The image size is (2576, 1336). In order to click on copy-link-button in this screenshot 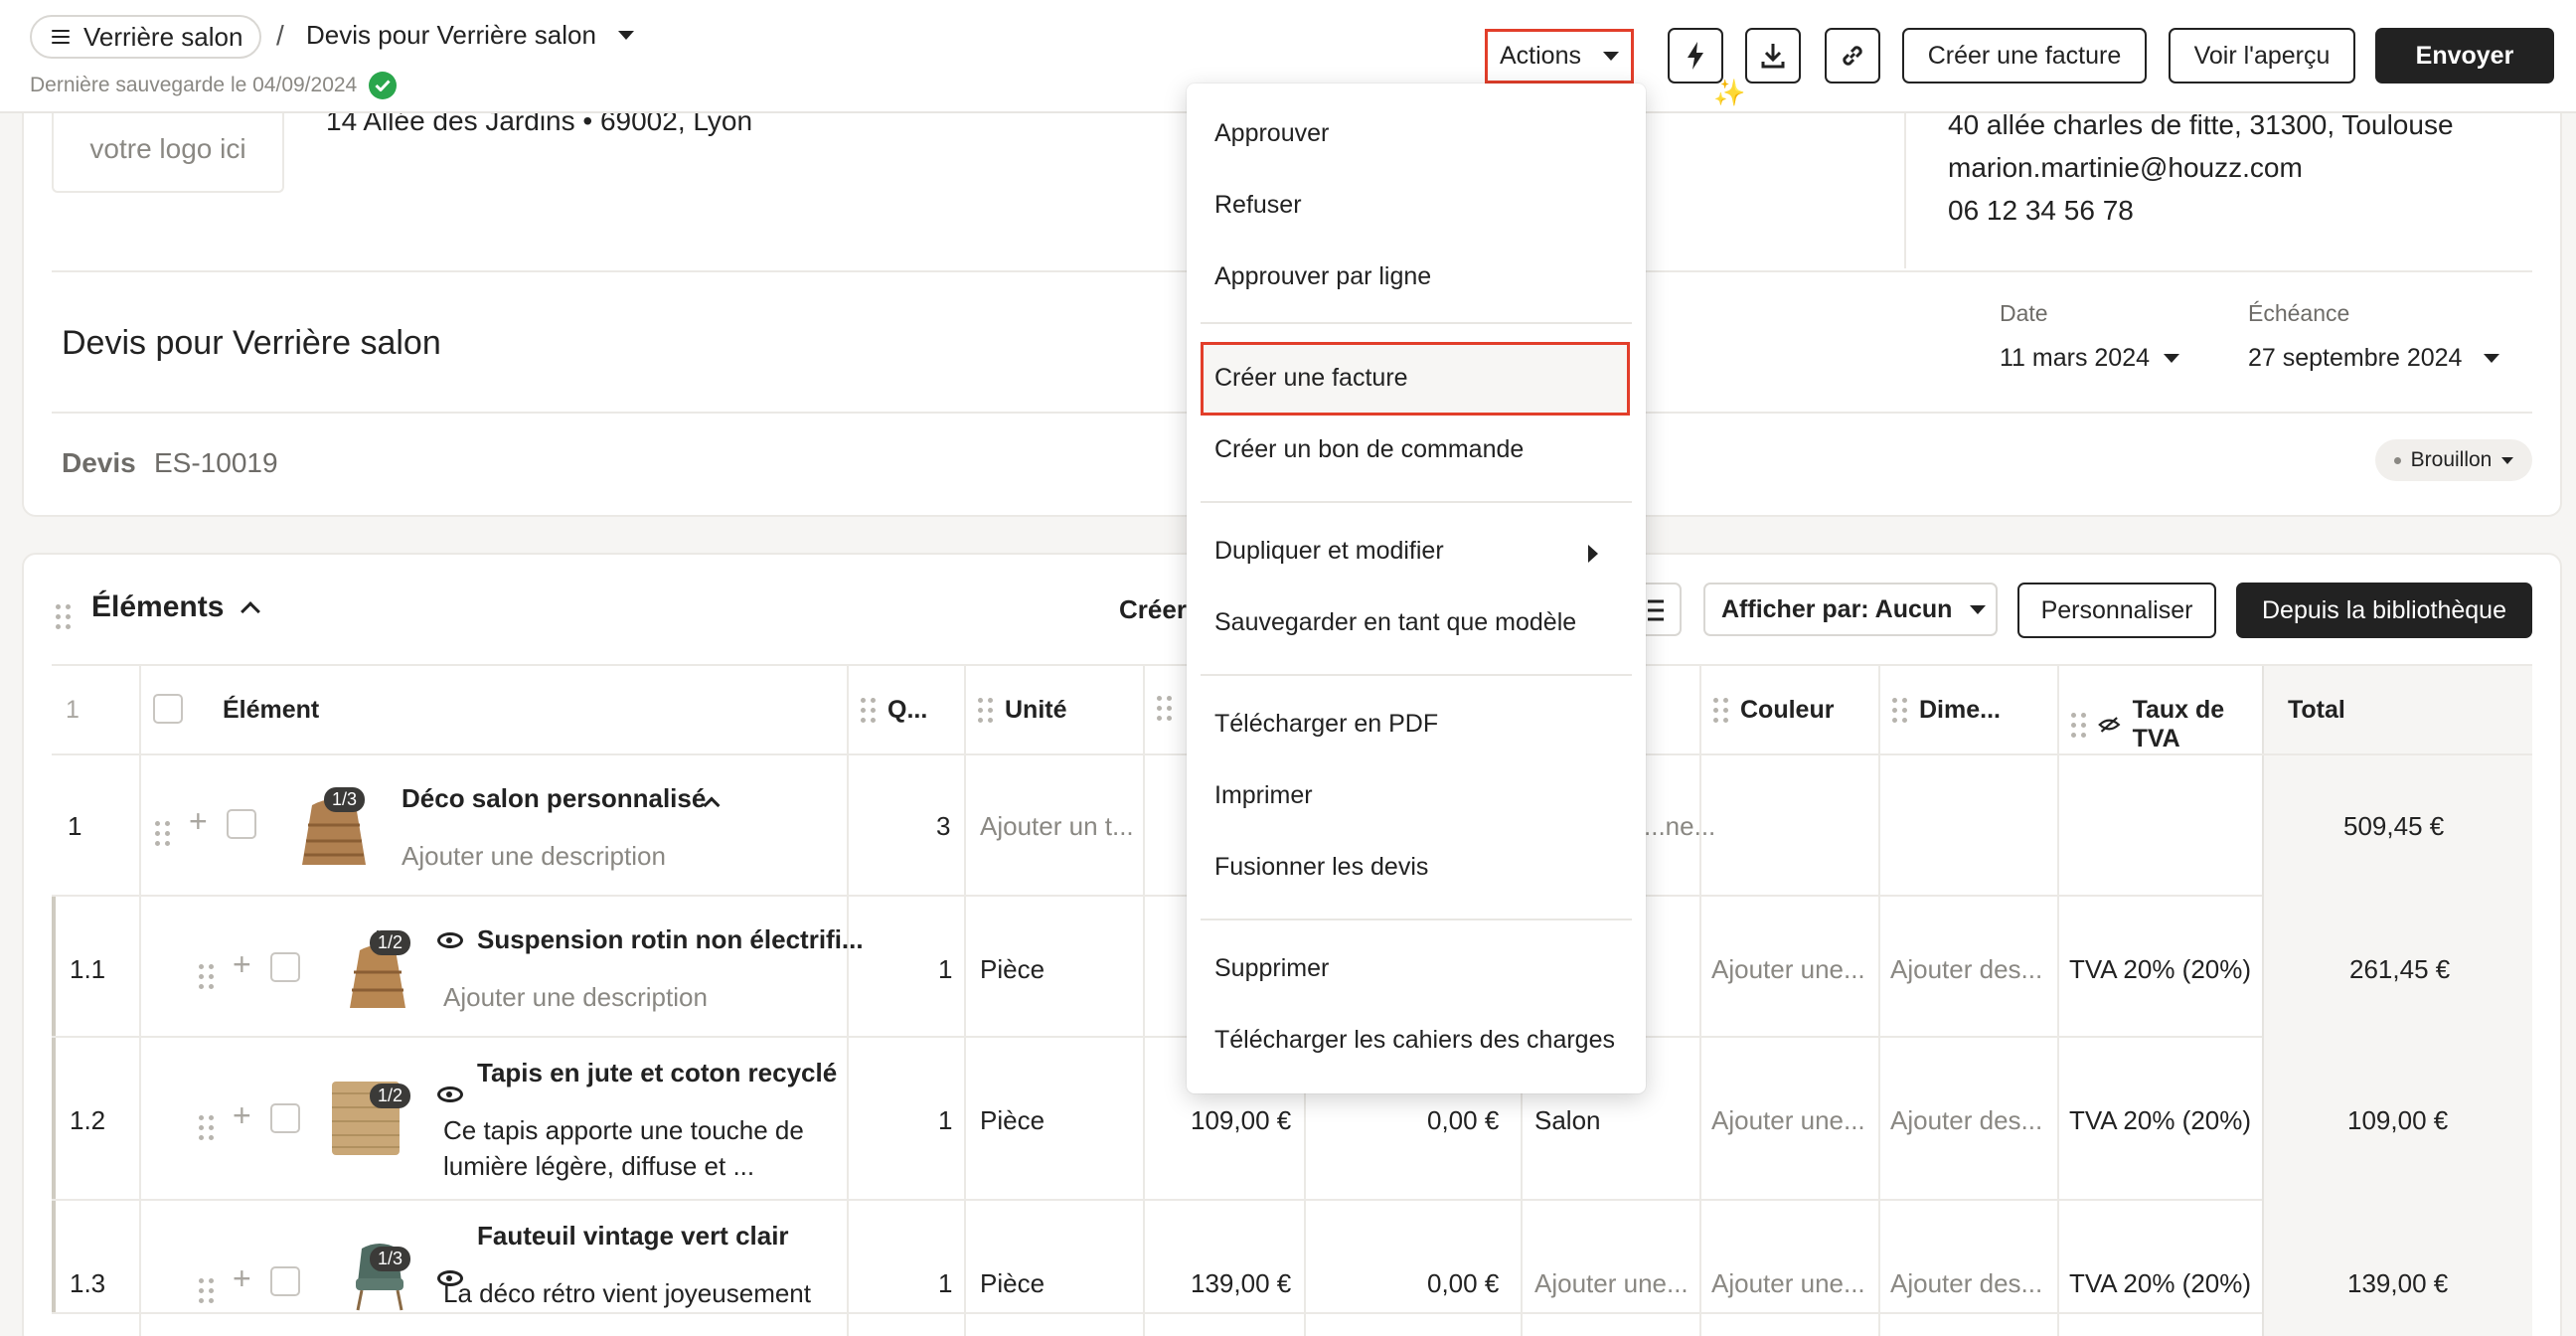, I will do `click(1852, 56)`.